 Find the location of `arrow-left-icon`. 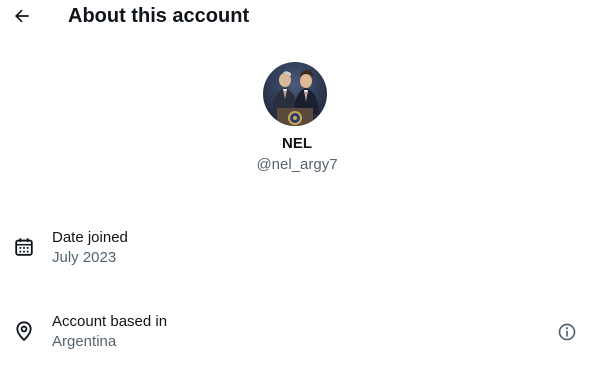

arrow-left-icon is located at coordinates (21, 16).